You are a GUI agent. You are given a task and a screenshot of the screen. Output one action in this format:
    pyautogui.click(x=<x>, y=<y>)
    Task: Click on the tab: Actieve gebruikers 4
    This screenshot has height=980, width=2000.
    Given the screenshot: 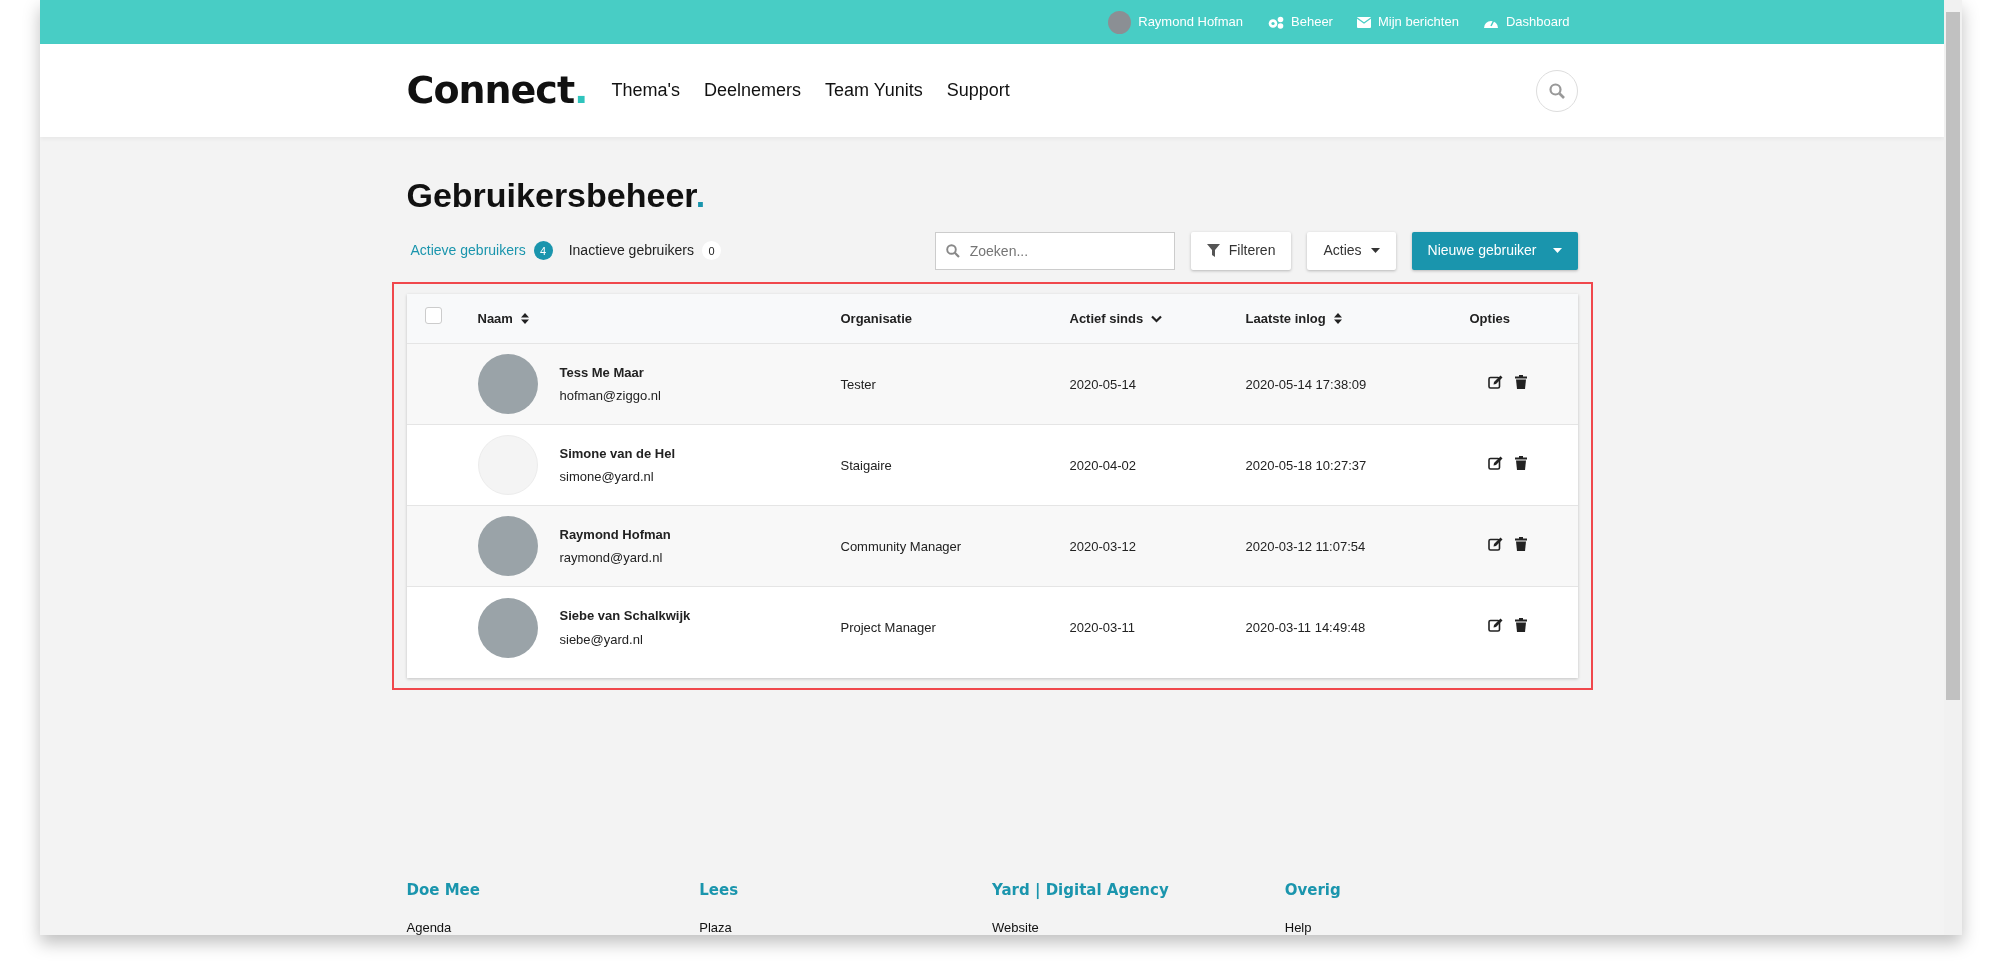 What is the action you would take?
    pyautogui.click(x=481, y=251)
    